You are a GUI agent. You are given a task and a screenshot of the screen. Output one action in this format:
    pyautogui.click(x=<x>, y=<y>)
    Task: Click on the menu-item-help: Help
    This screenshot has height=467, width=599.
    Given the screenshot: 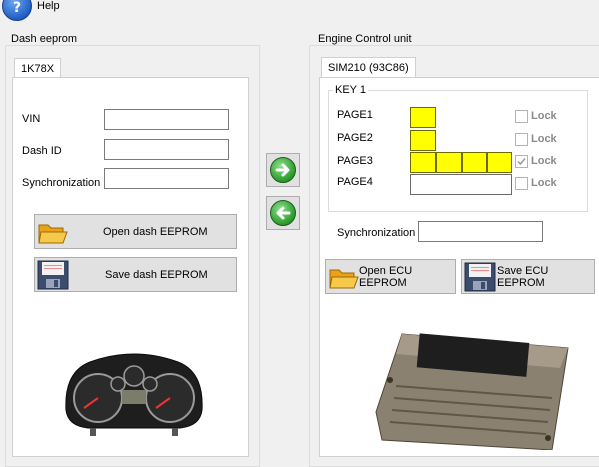 What is the action you would take?
    pyautogui.click(x=48, y=6)
    